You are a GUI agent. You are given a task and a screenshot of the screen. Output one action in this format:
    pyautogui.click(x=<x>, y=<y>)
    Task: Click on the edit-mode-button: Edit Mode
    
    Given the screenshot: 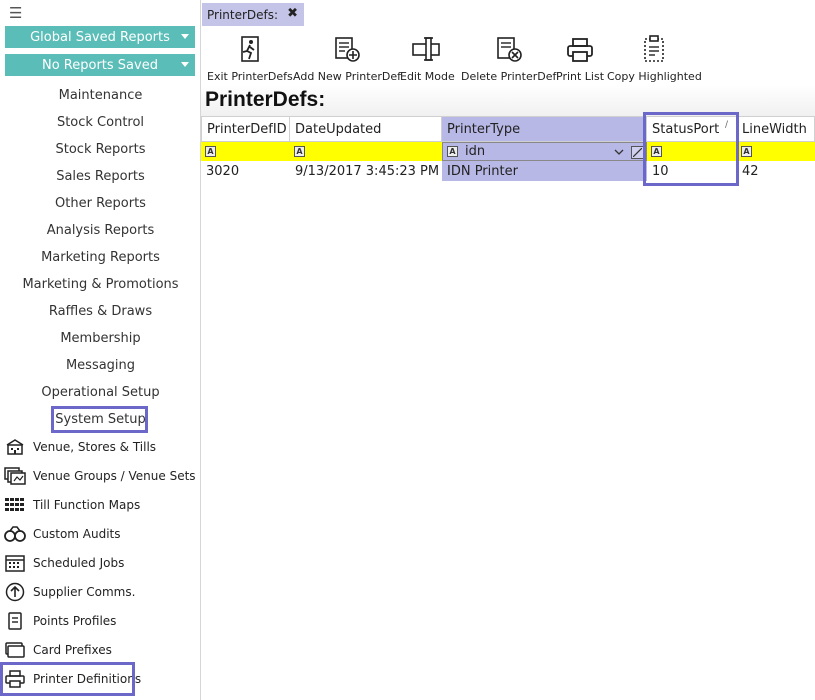 What is the action you would take?
    pyautogui.click(x=427, y=58)
    